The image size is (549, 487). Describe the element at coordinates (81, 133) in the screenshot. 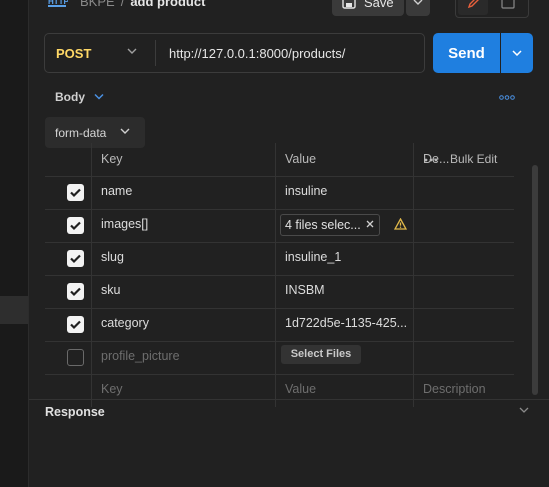

I see `body-mode-label: form-data` at that location.